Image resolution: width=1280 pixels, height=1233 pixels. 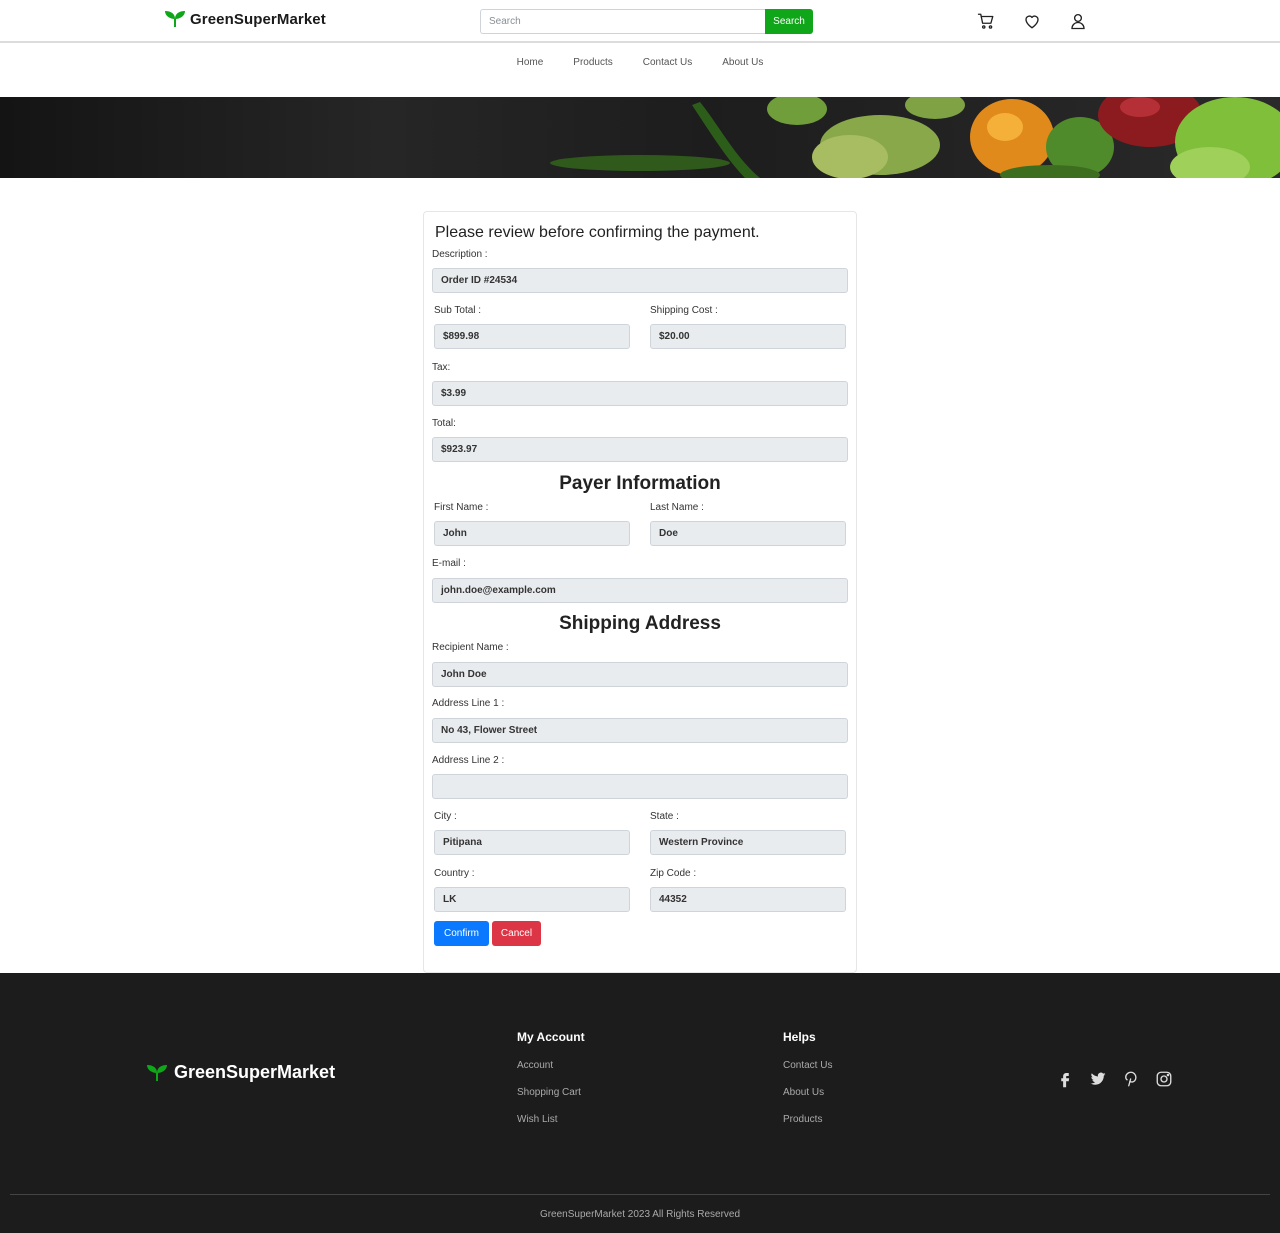 I want to click on address-line-1-field: No 43, Flower Street, so click(x=640, y=730).